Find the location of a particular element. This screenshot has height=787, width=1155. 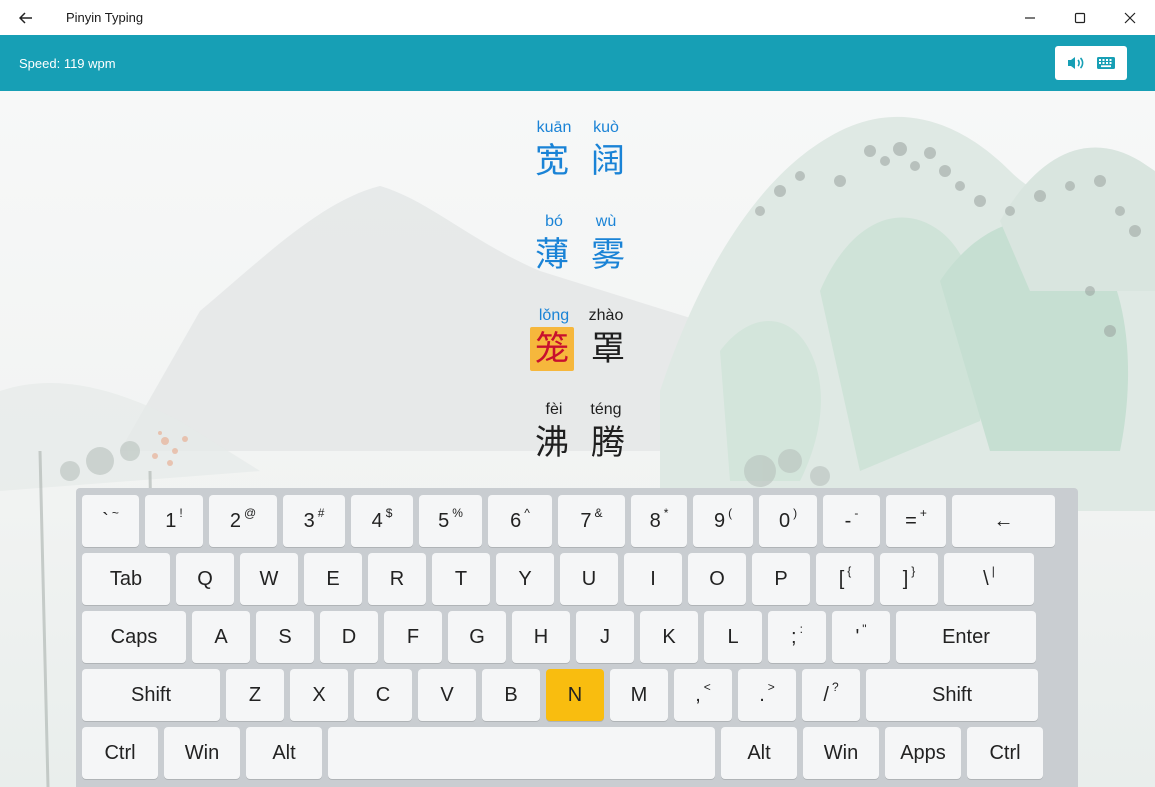

key-b: B is located at coordinates (511, 695).